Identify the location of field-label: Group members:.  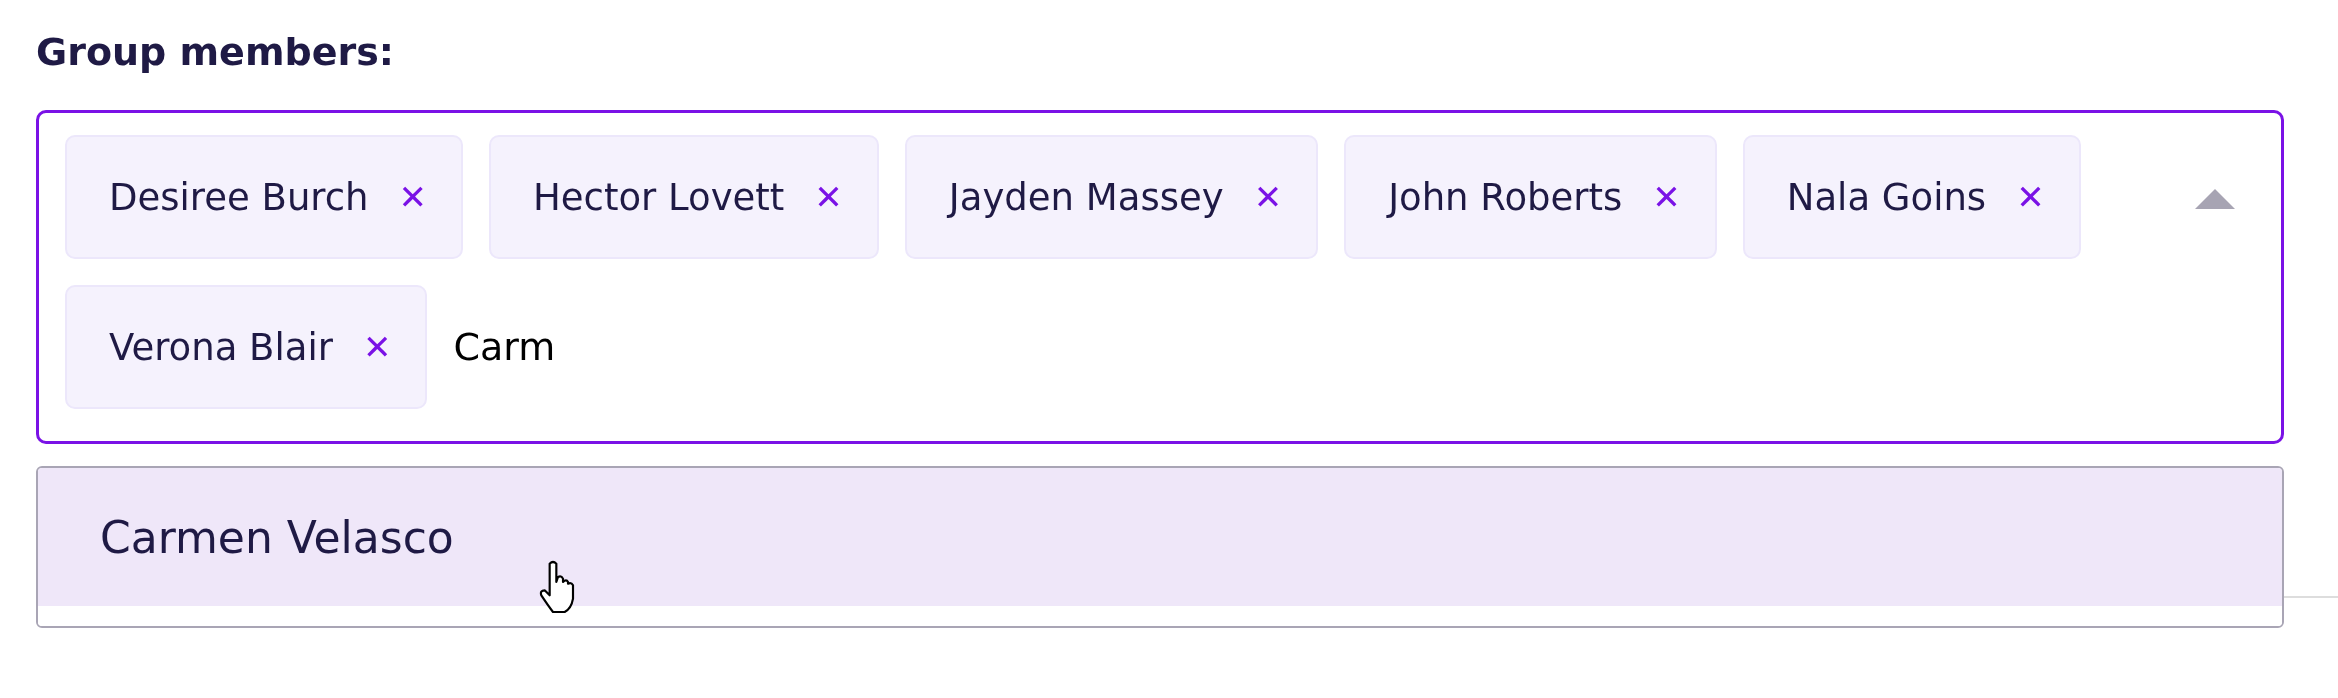
(215, 52).